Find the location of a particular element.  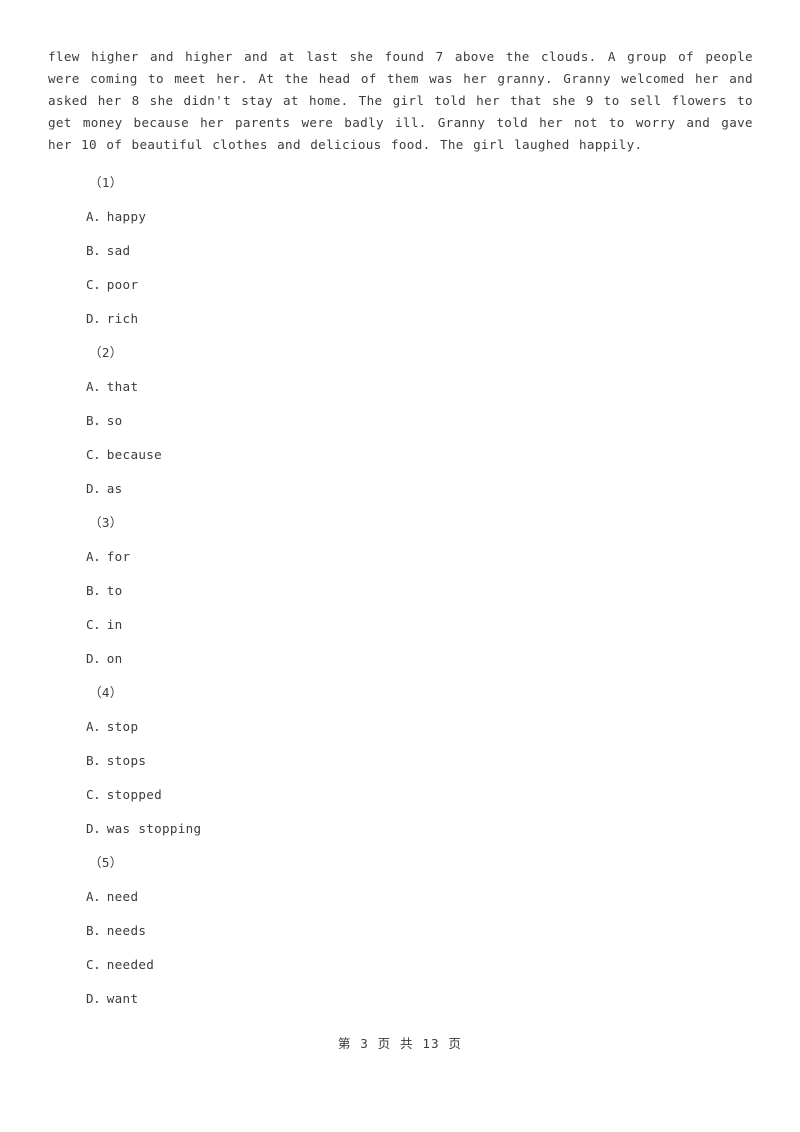

answer-option: C．in is located at coordinates (400, 625).